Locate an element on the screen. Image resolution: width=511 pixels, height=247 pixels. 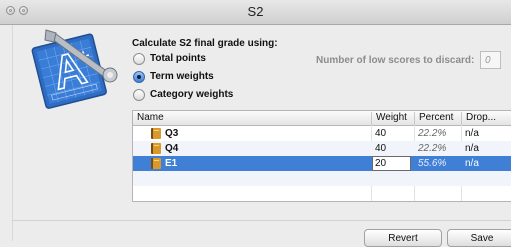
column-header-percent: Percent is located at coordinates (437, 118).